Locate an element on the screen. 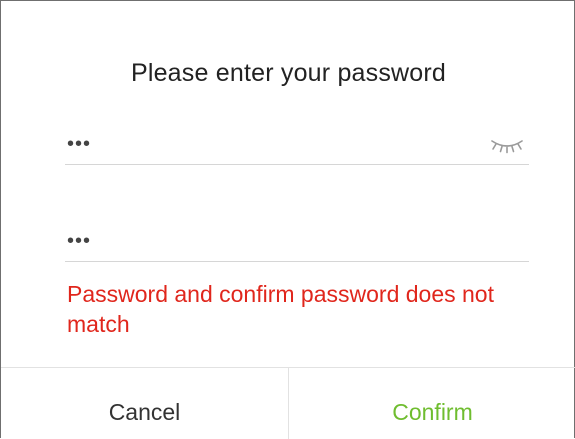  password-field is located at coordinates (297, 145).